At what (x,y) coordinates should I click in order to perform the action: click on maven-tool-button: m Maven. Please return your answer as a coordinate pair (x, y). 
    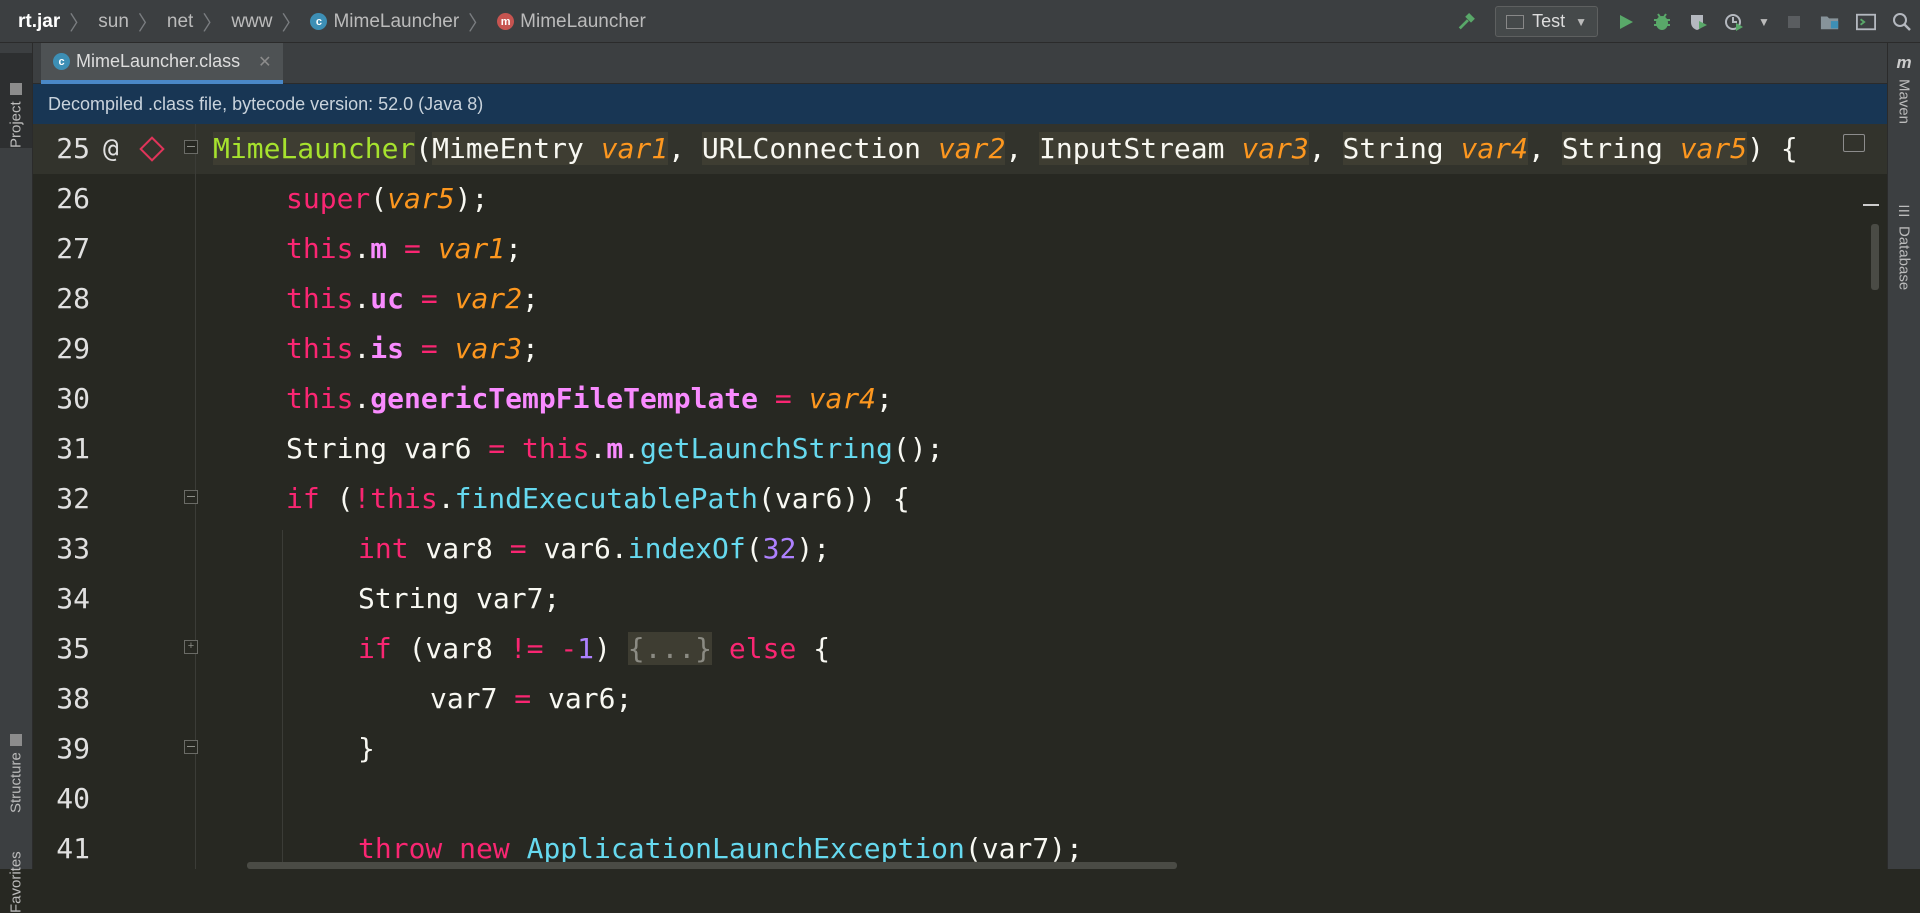
    Looking at the image, I should click on (1904, 113).